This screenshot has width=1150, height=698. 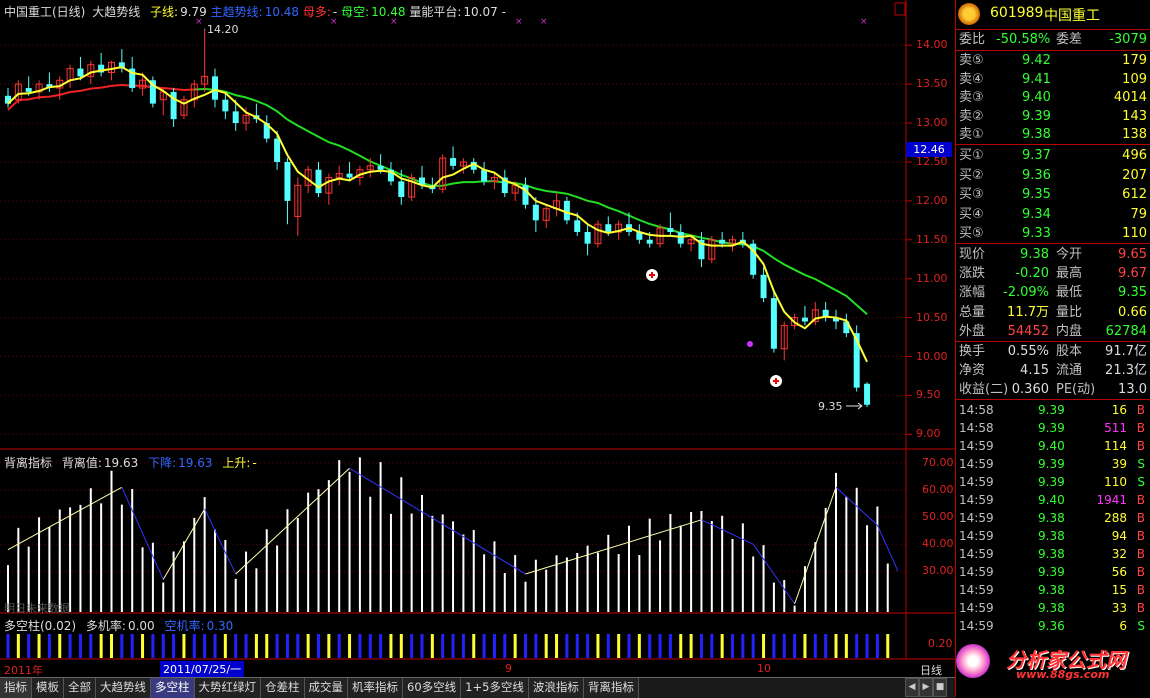 What do you see at coordinates (327, 688) in the screenshot?
I see `tab-7: 成交量` at bounding box center [327, 688].